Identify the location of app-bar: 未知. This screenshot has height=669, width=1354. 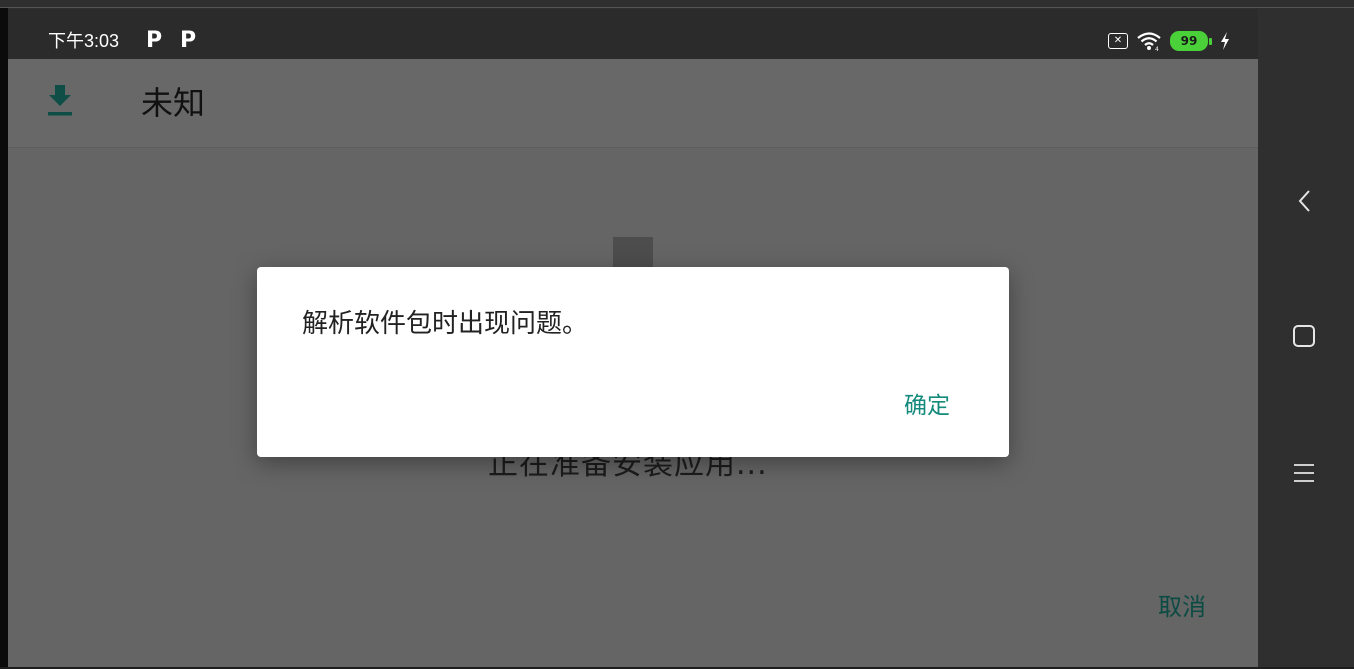
(633, 103).